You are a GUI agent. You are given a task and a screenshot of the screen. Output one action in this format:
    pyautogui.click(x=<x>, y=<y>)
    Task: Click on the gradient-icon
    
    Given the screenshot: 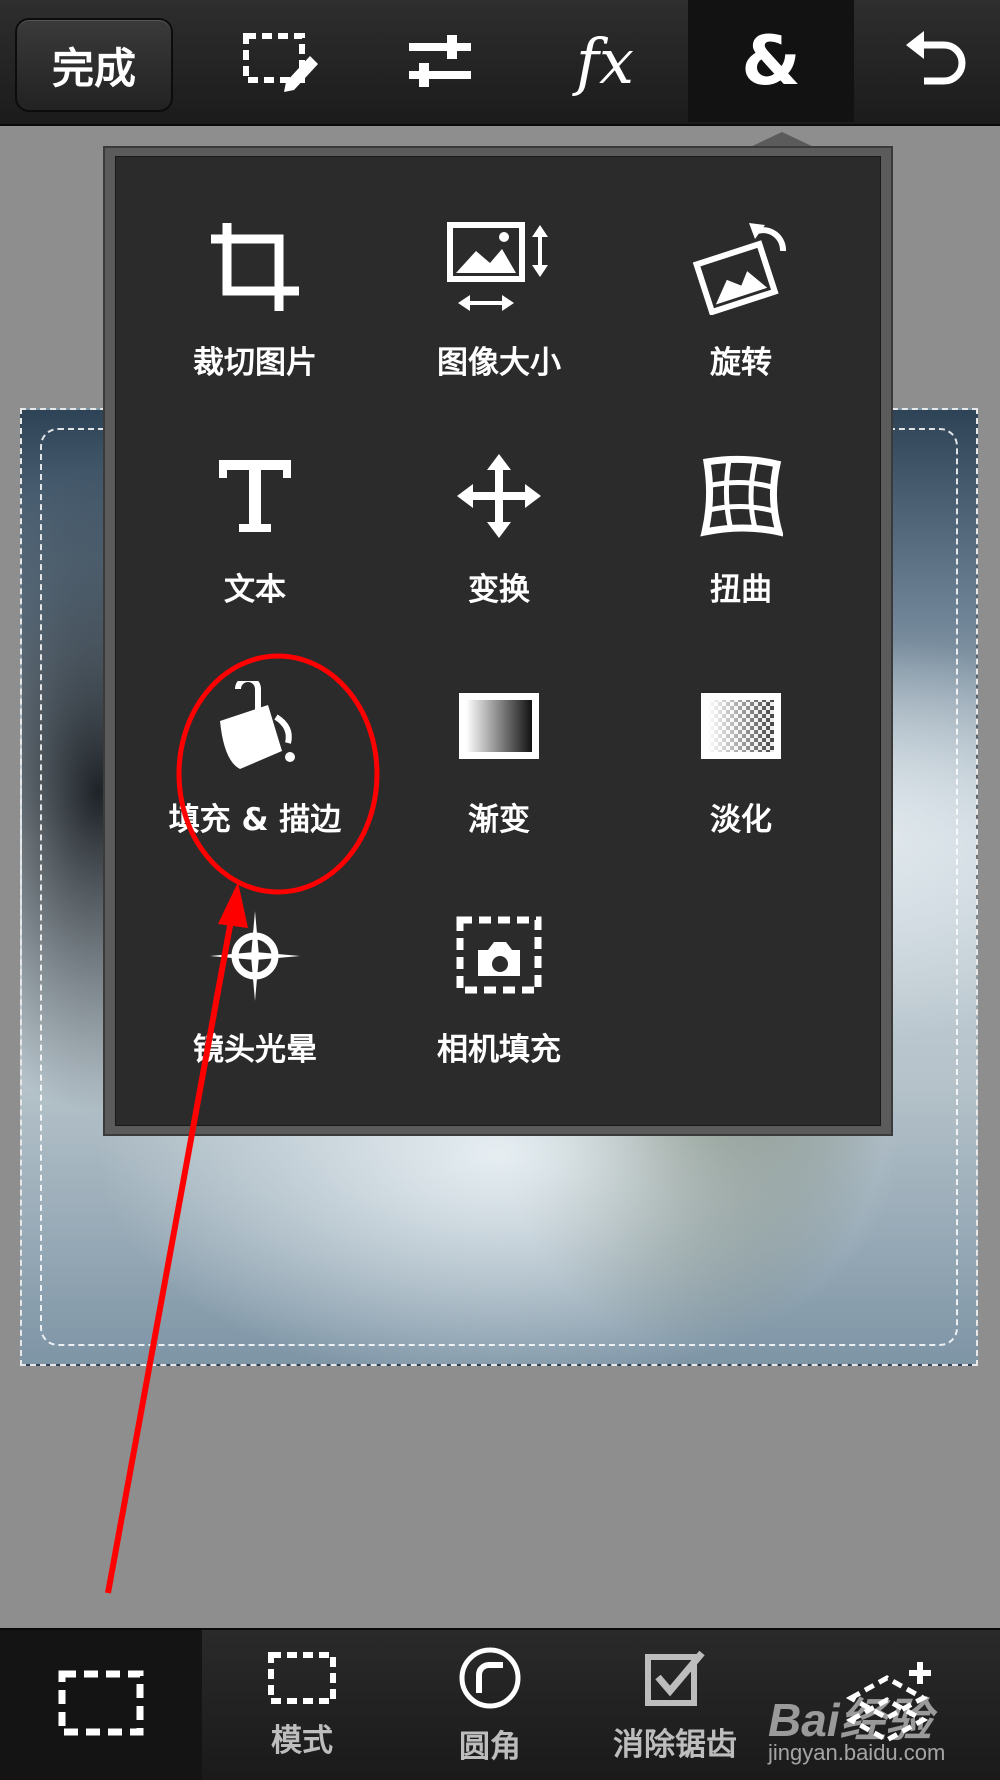 What is the action you would take?
    pyautogui.click(x=499, y=725)
    